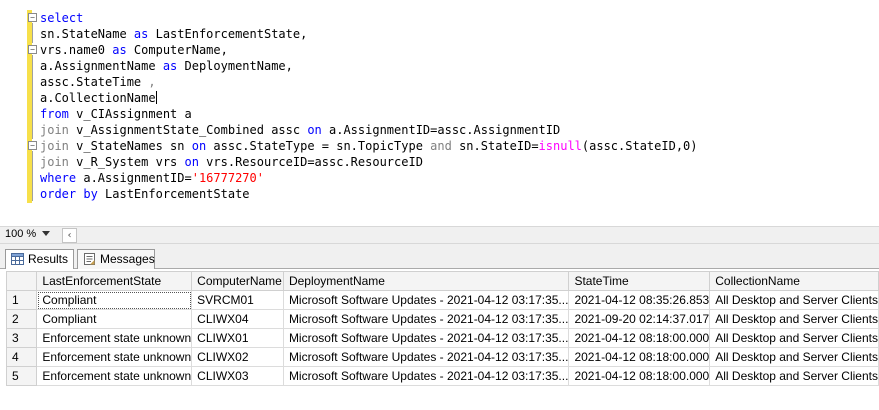 This screenshot has width=879, height=410. Describe the element at coordinates (21, 319) in the screenshot. I see `row-number: 2` at that location.